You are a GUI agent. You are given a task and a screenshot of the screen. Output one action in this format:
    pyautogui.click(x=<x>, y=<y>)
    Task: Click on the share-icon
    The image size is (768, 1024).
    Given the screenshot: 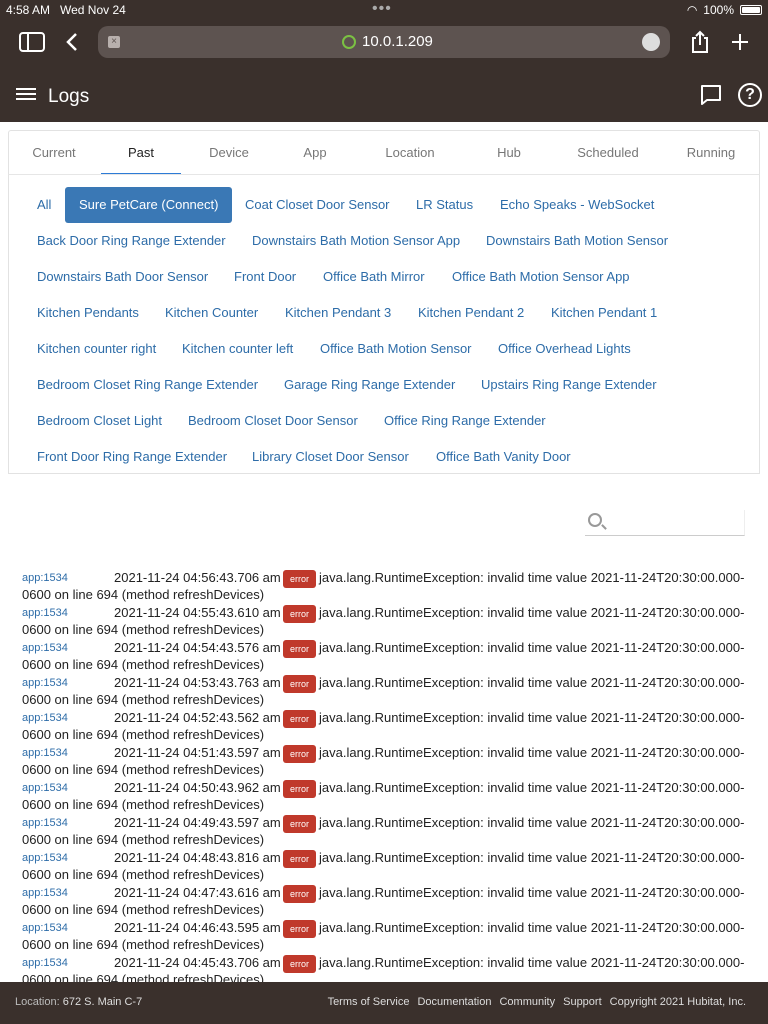 What is the action you would take?
    pyautogui.click(x=700, y=42)
    